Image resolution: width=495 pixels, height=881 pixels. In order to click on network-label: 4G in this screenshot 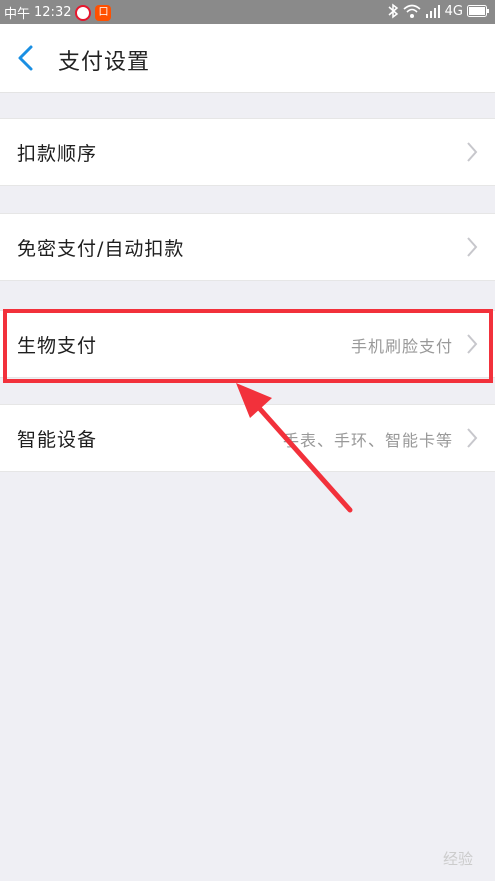, I will do `click(453, 11)`.